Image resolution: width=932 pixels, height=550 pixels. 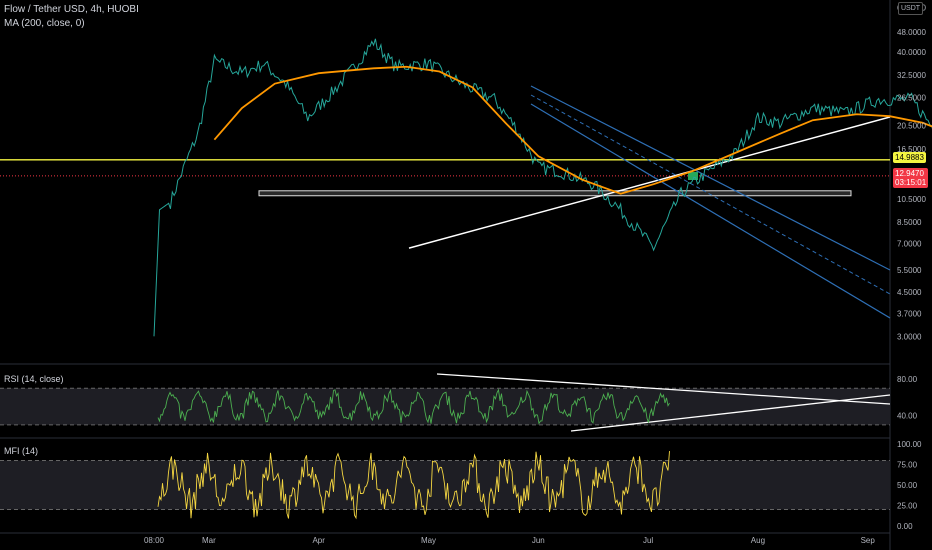 I want to click on mfi-tick-label: 25.00, so click(x=907, y=505).